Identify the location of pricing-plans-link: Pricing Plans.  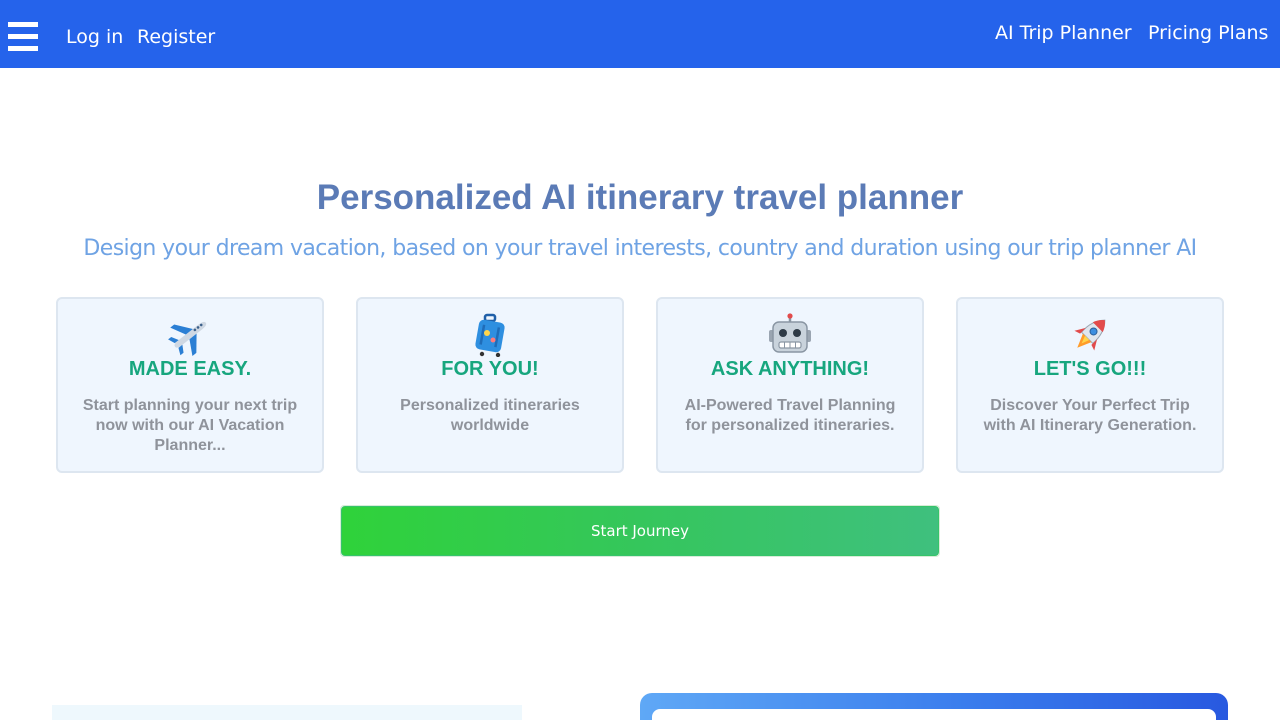
(1208, 33).